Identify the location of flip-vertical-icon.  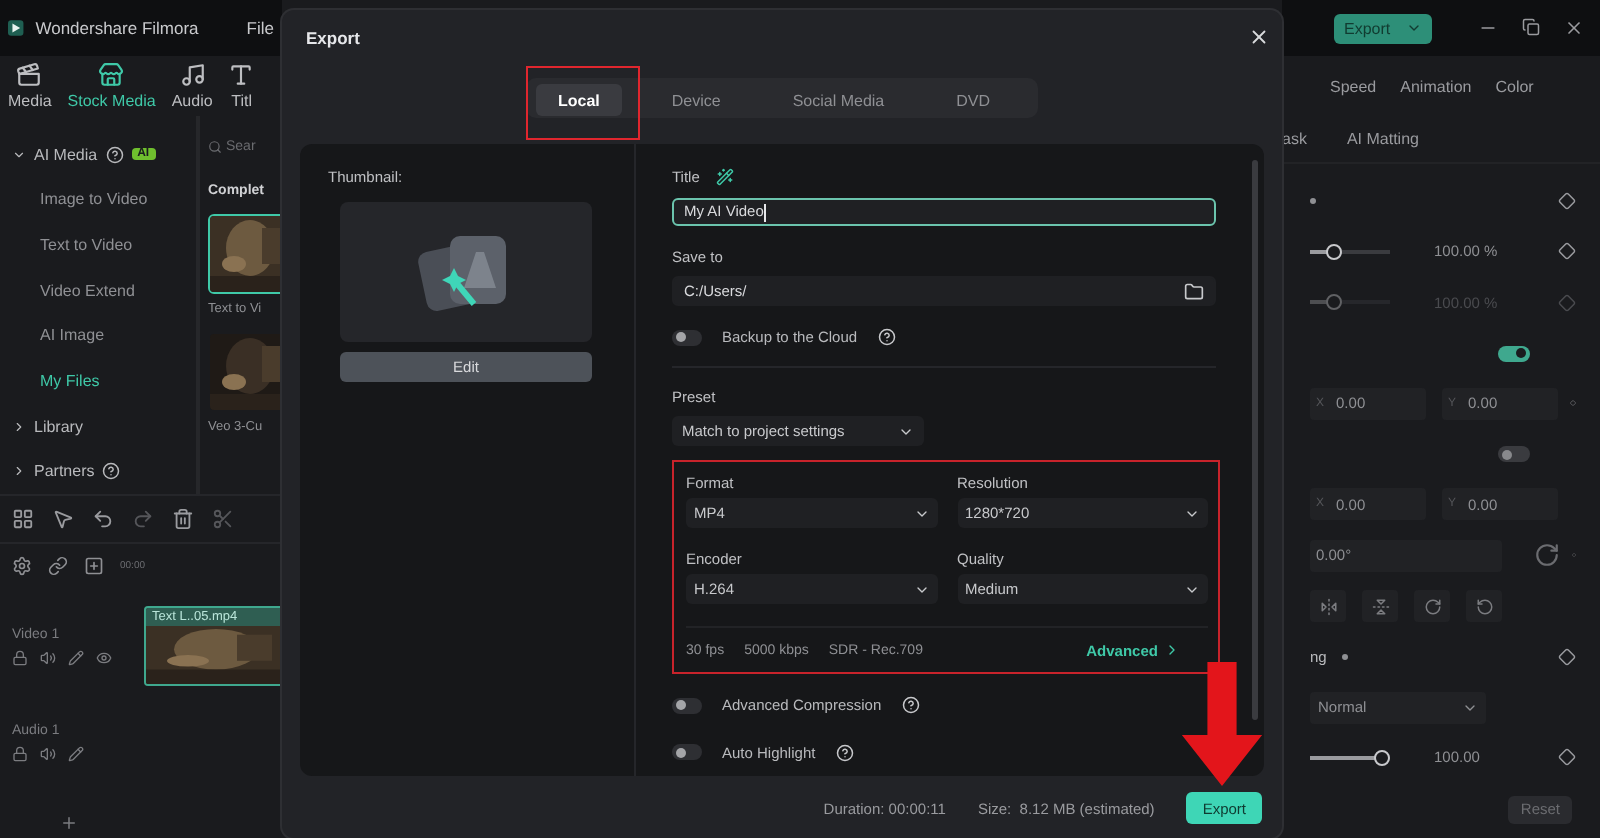
(1380, 606).